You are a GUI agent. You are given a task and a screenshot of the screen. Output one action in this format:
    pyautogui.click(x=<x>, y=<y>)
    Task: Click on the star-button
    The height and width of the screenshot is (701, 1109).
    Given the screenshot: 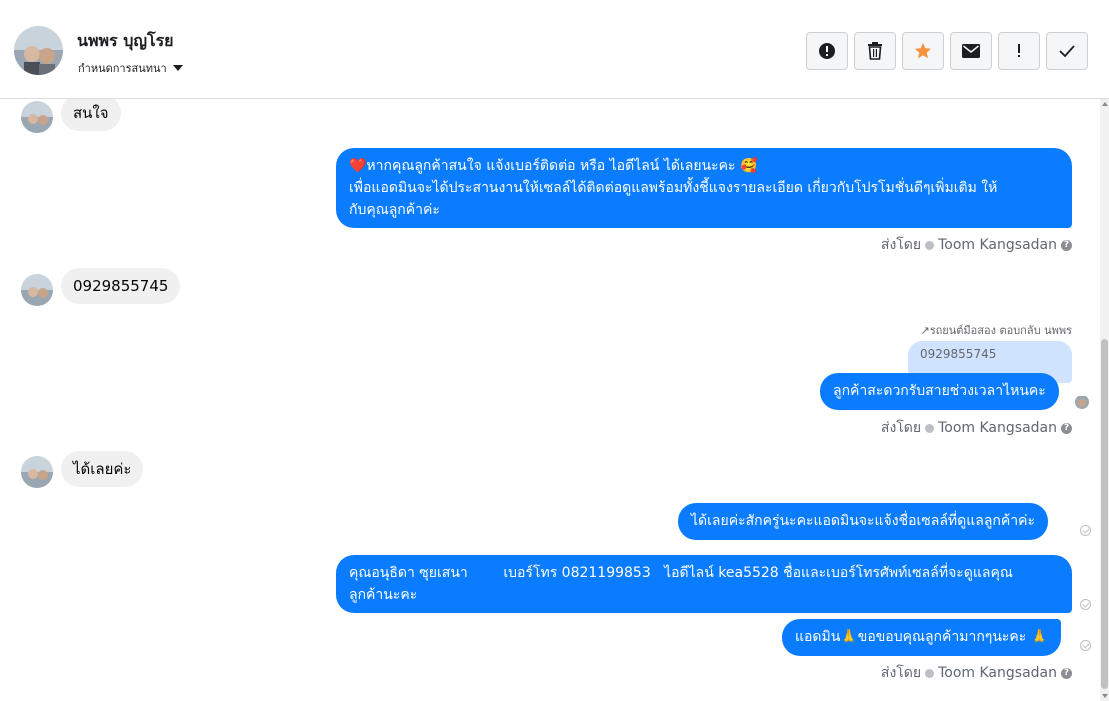 What is the action you would take?
    pyautogui.click(x=923, y=51)
    